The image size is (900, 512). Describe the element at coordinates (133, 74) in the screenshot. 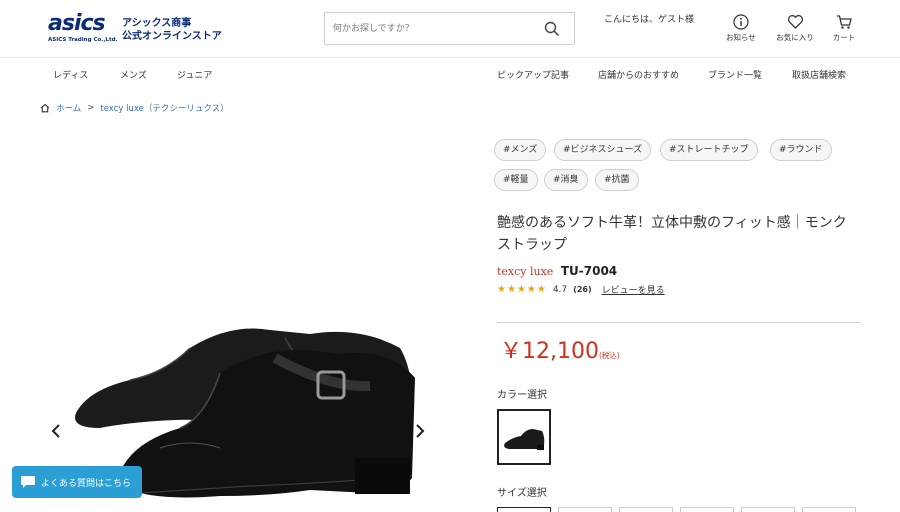

I see `nav-item-mens: メンズ` at that location.